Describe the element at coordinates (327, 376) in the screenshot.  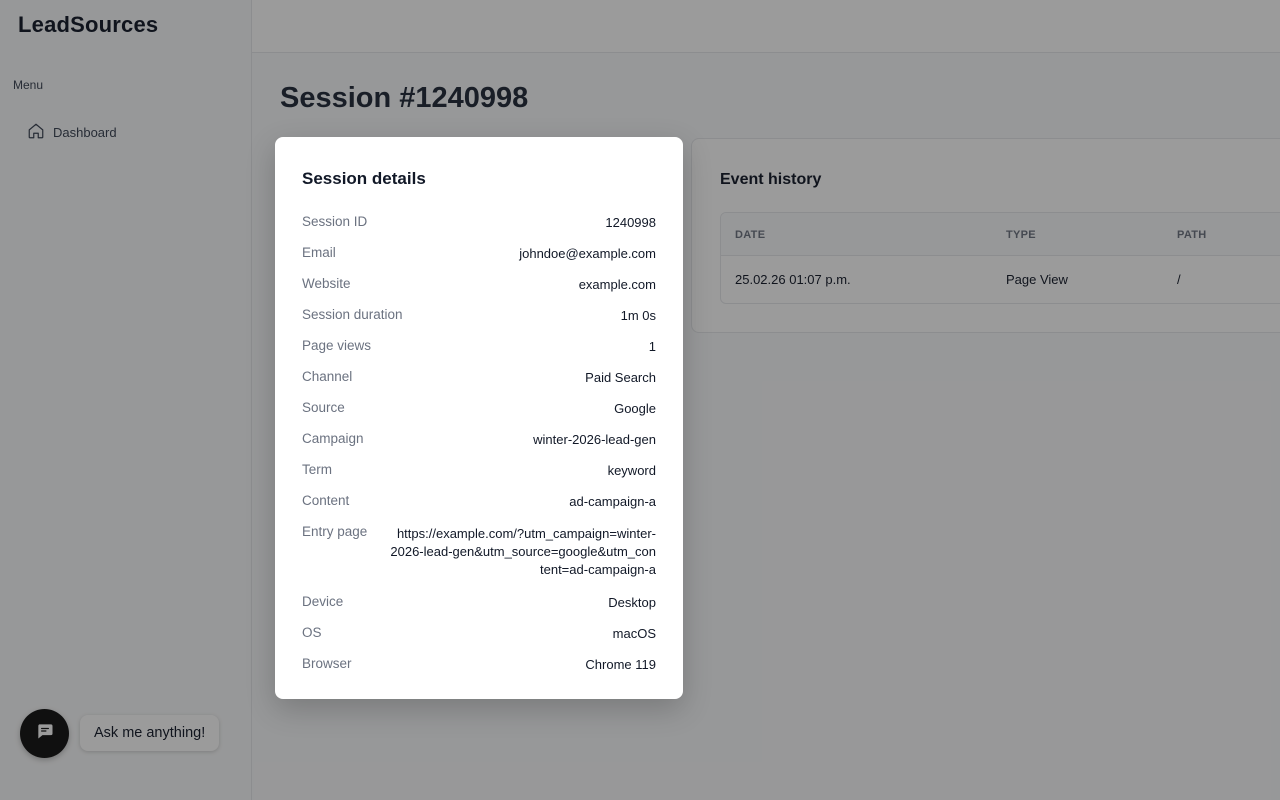
I see `detail-label: Channel` at that location.